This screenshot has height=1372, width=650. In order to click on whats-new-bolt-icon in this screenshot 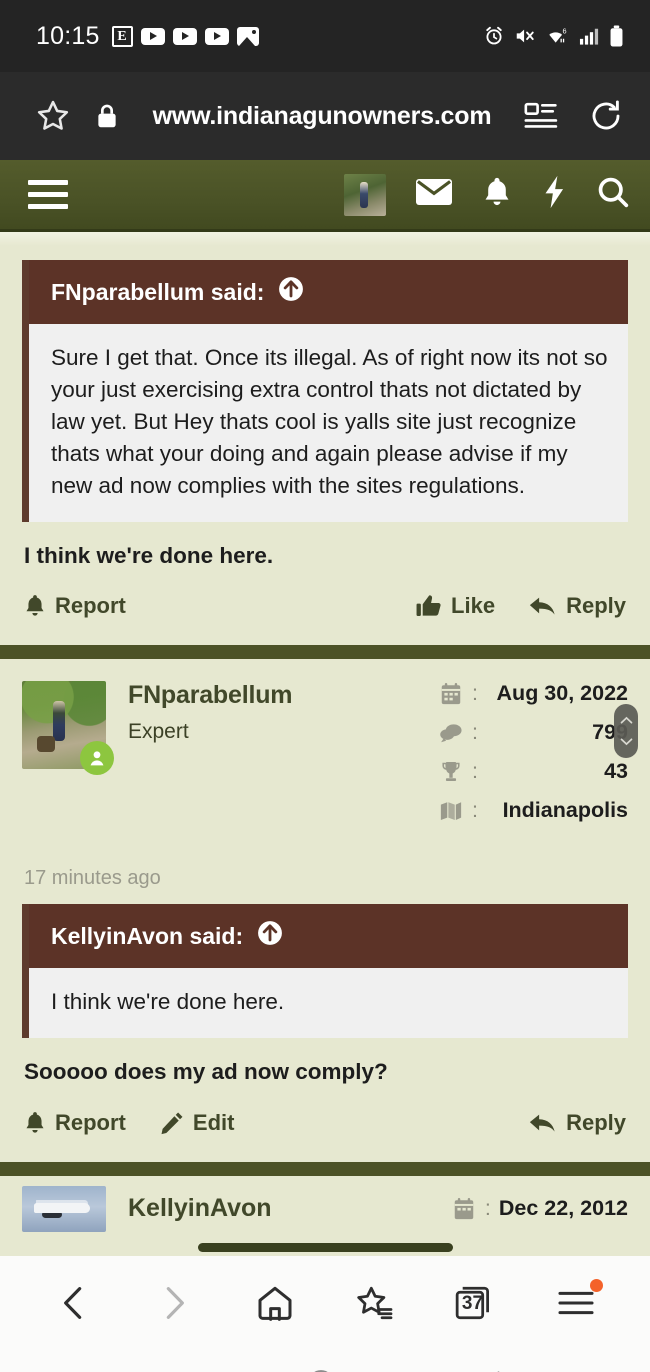, I will do `click(554, 194)`.